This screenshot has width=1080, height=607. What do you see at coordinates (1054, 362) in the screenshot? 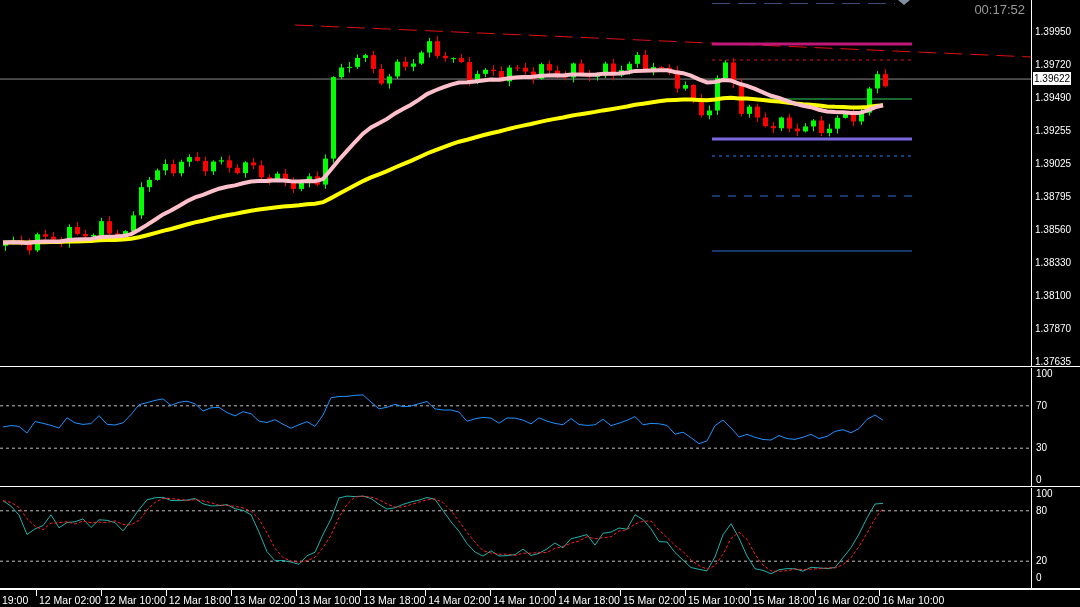
I see `price-label: 1.37635` at bounding box center [1054, 362].